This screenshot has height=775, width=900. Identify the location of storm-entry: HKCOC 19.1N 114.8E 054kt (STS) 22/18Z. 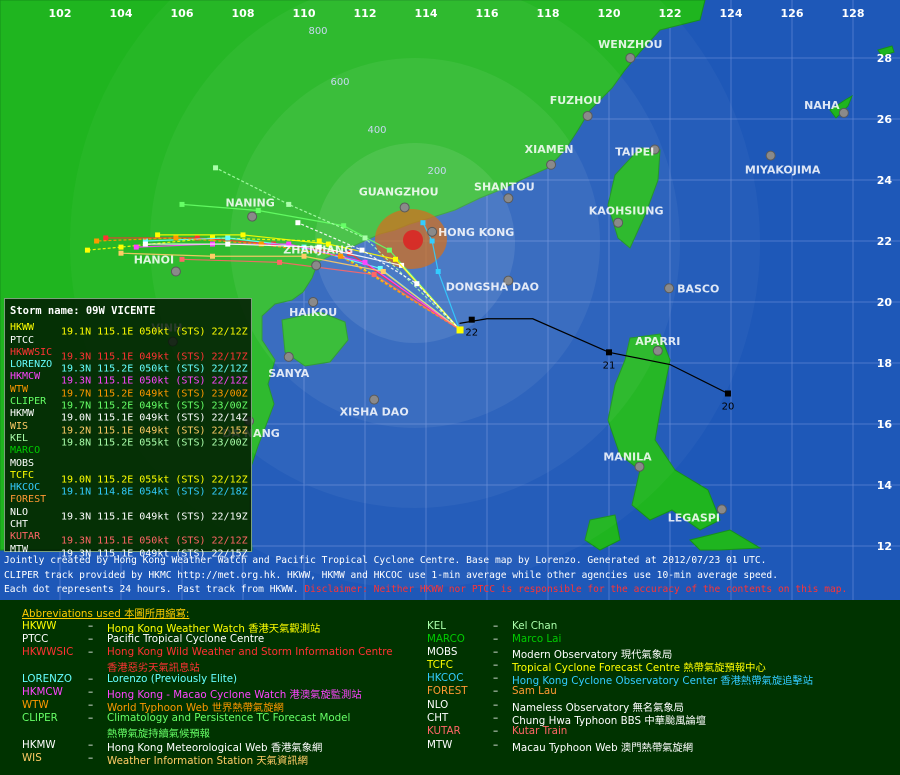
(128, 489).